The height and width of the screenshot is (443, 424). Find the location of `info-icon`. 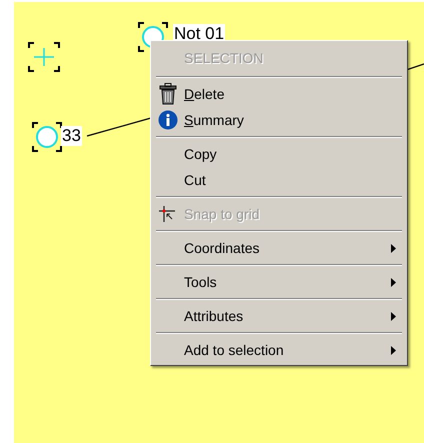

info-icon is located at coordinates (168, 120).